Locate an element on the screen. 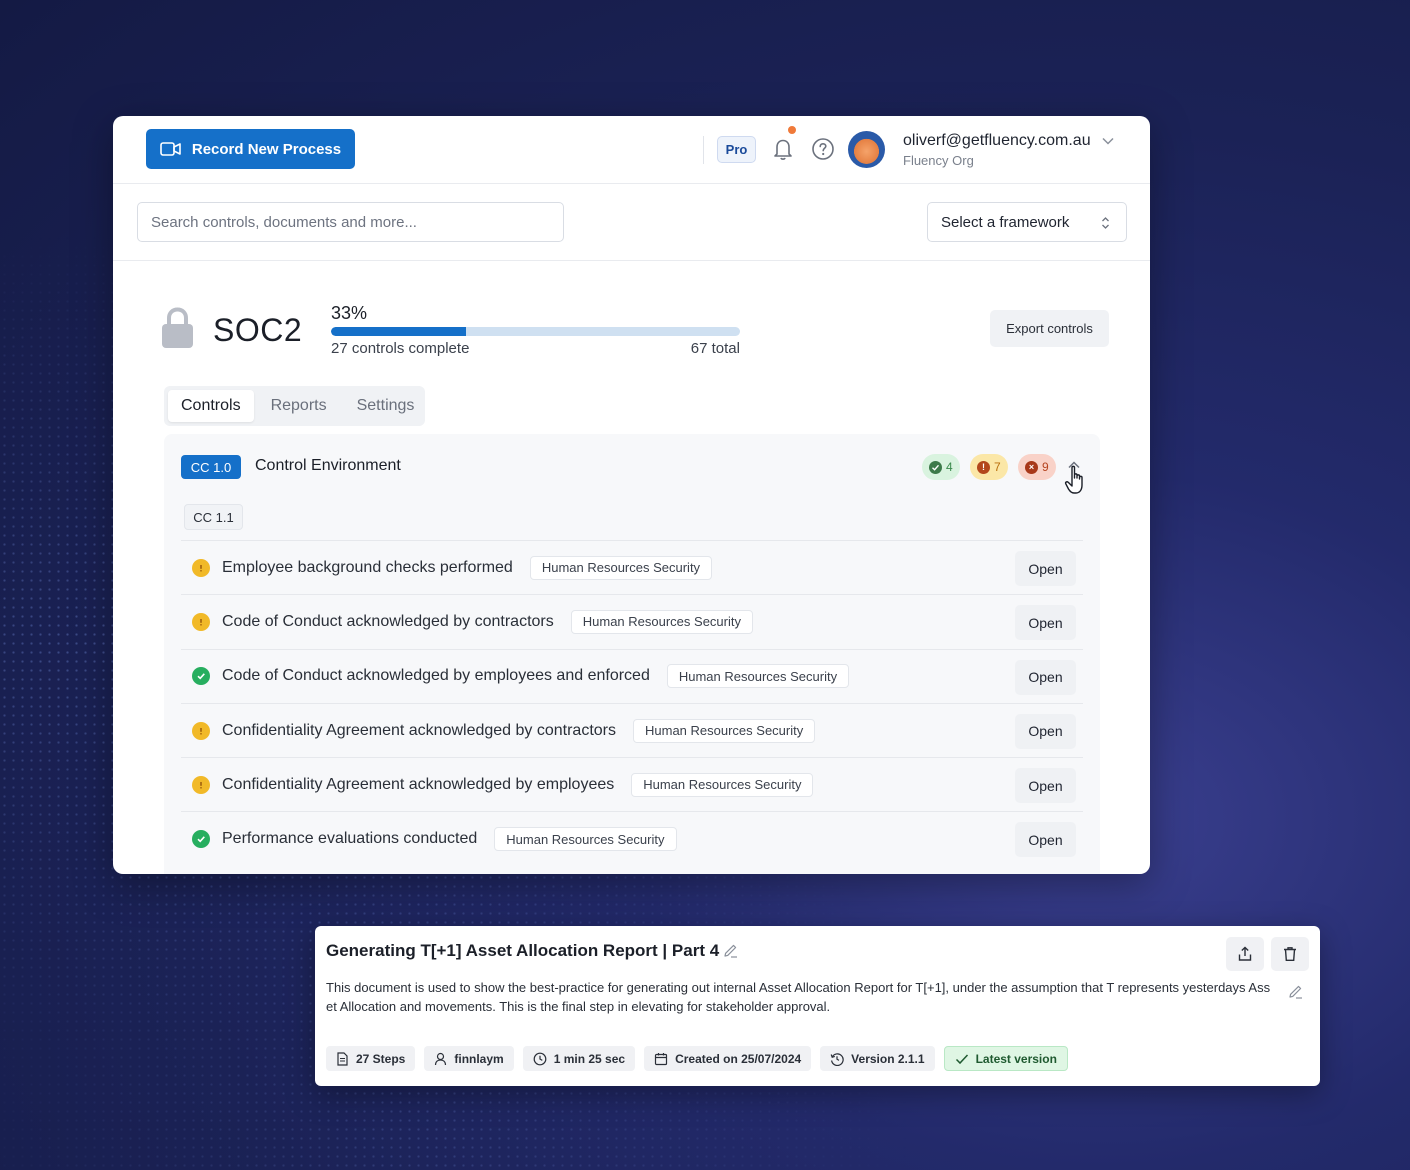  share-button is located at coordinates (1245, 954).